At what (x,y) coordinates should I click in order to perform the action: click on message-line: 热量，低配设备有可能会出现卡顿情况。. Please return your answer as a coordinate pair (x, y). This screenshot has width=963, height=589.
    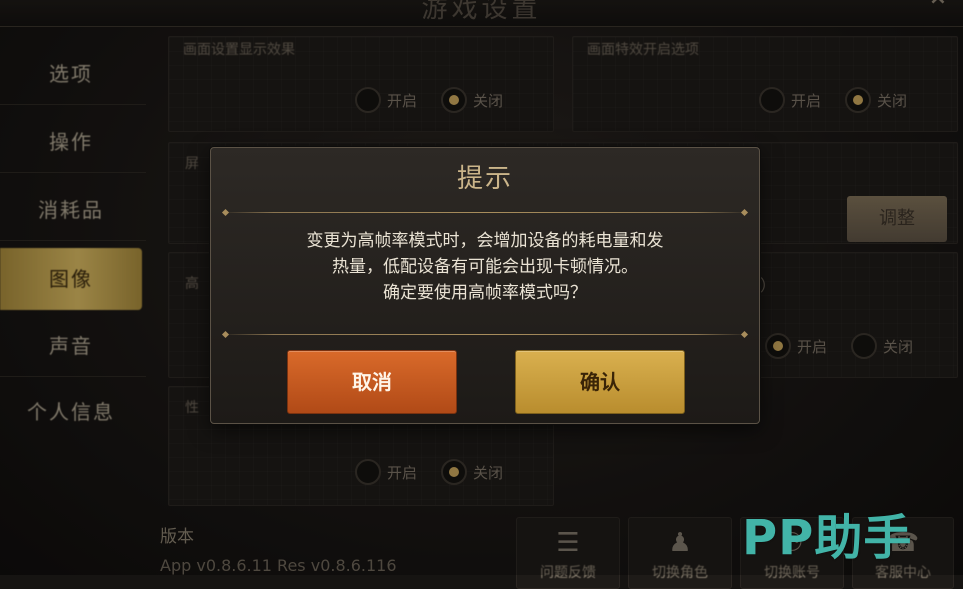
    Looking at the image, I should click on (485, 267).